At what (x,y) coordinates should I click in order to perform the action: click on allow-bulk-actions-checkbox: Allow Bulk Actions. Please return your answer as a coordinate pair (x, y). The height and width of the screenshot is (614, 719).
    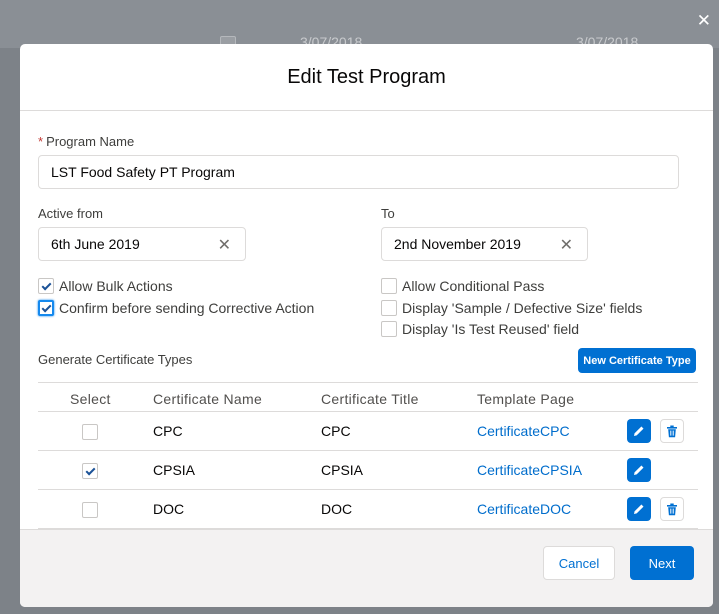
    Looking at the image, I should click on (105, 286).